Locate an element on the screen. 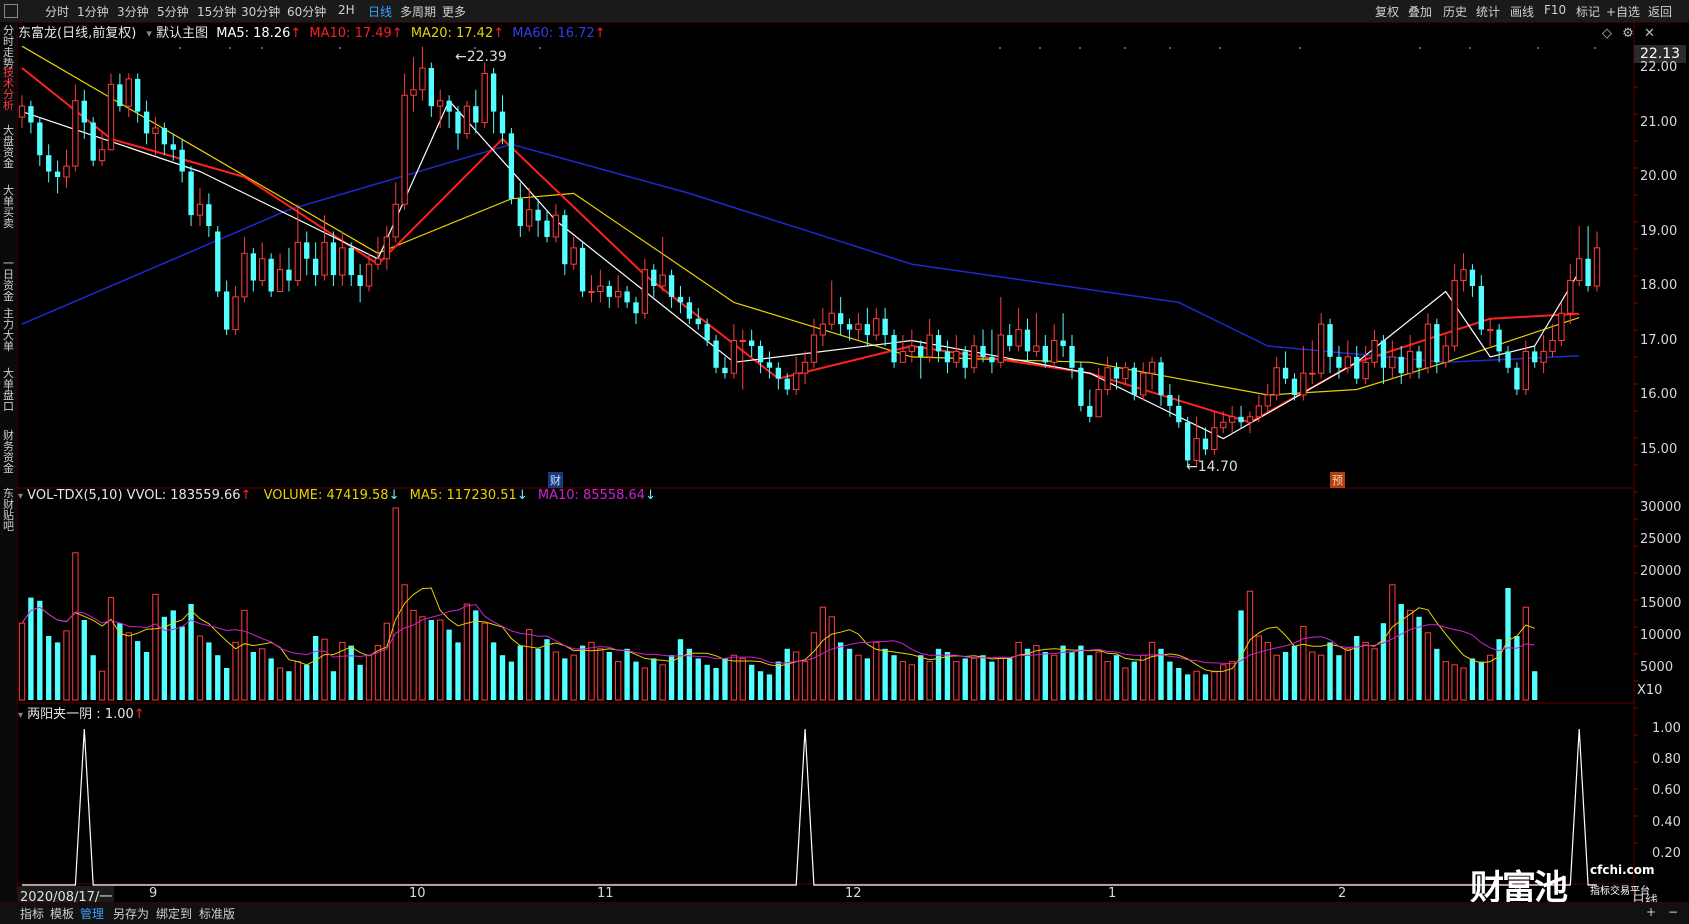  bottom-button-3: 另存为 is located at coordinates (131, 913).